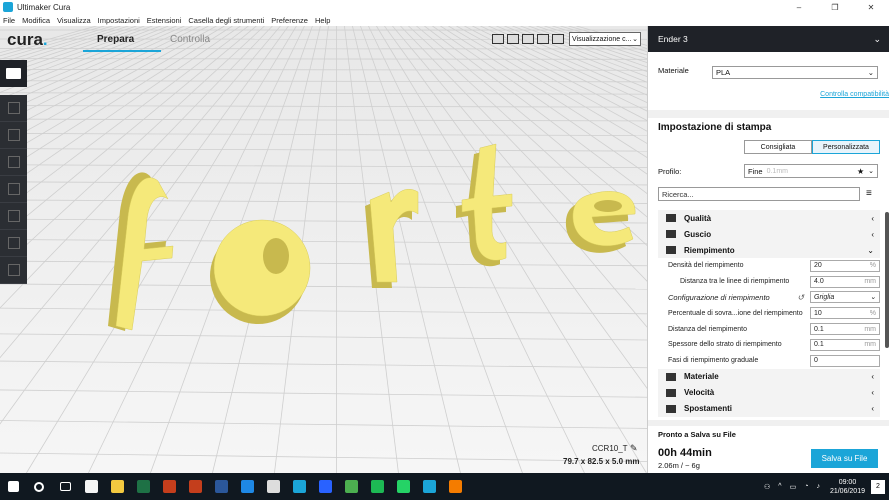  What do you see at coordinates (769, 376) in the screenshot?
I see `category-material: Materiale ‹` at bounding box center [769, 376].